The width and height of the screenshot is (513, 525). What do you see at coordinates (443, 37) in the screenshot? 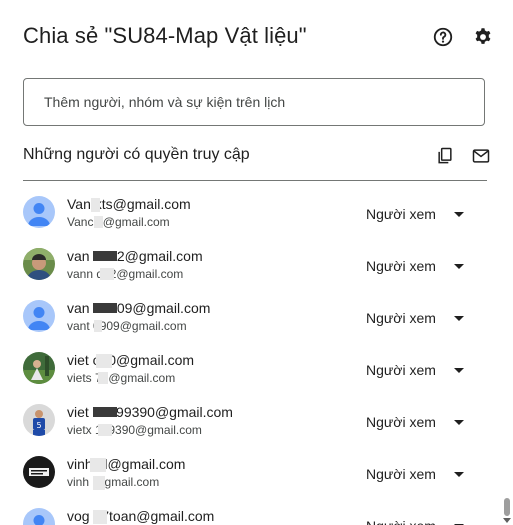
I see `help-circle-icon` at bounding box center [443, 37].